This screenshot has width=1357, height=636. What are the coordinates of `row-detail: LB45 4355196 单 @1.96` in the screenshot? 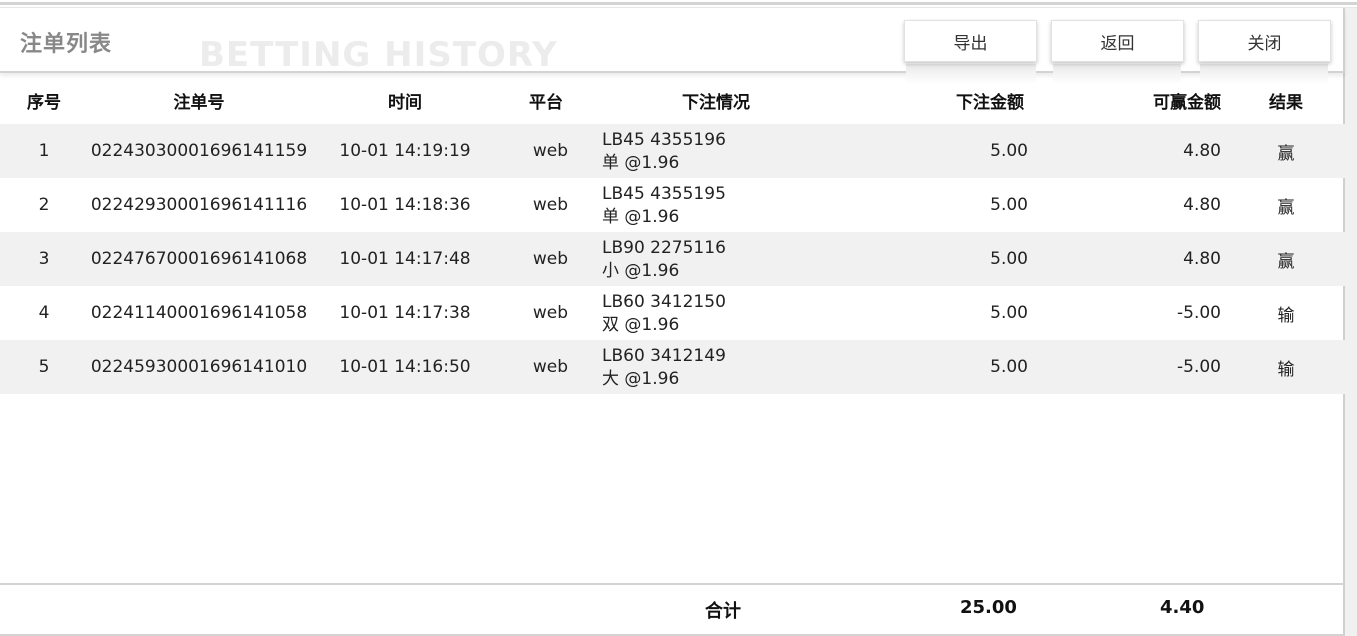 It's located at (716, 151).